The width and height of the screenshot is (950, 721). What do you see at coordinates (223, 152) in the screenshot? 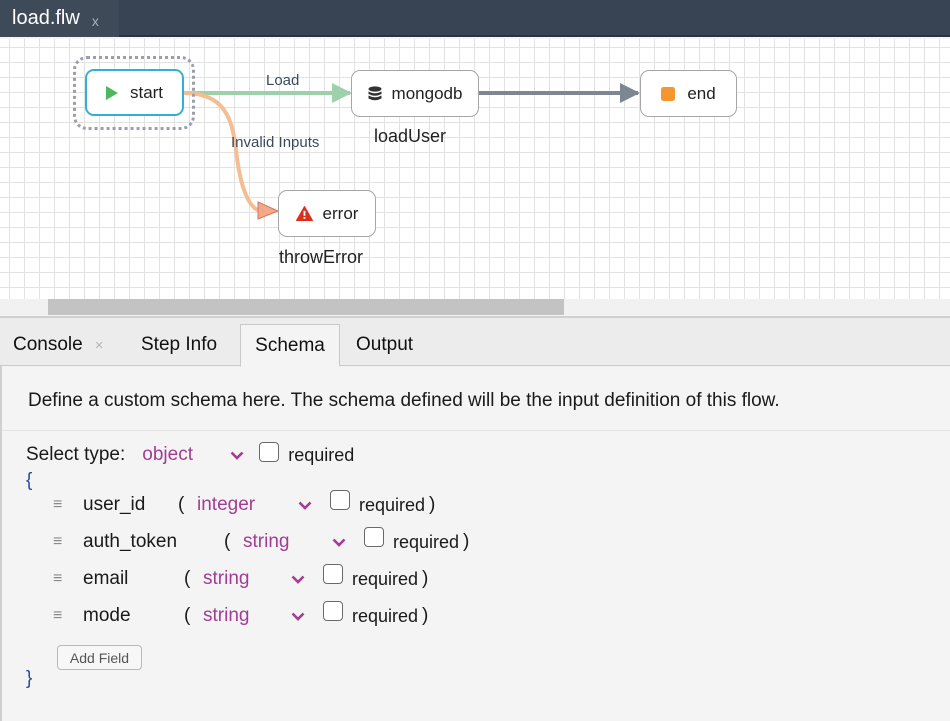
I see `edge-invalid-inputs` at bounding box center [223, 152].